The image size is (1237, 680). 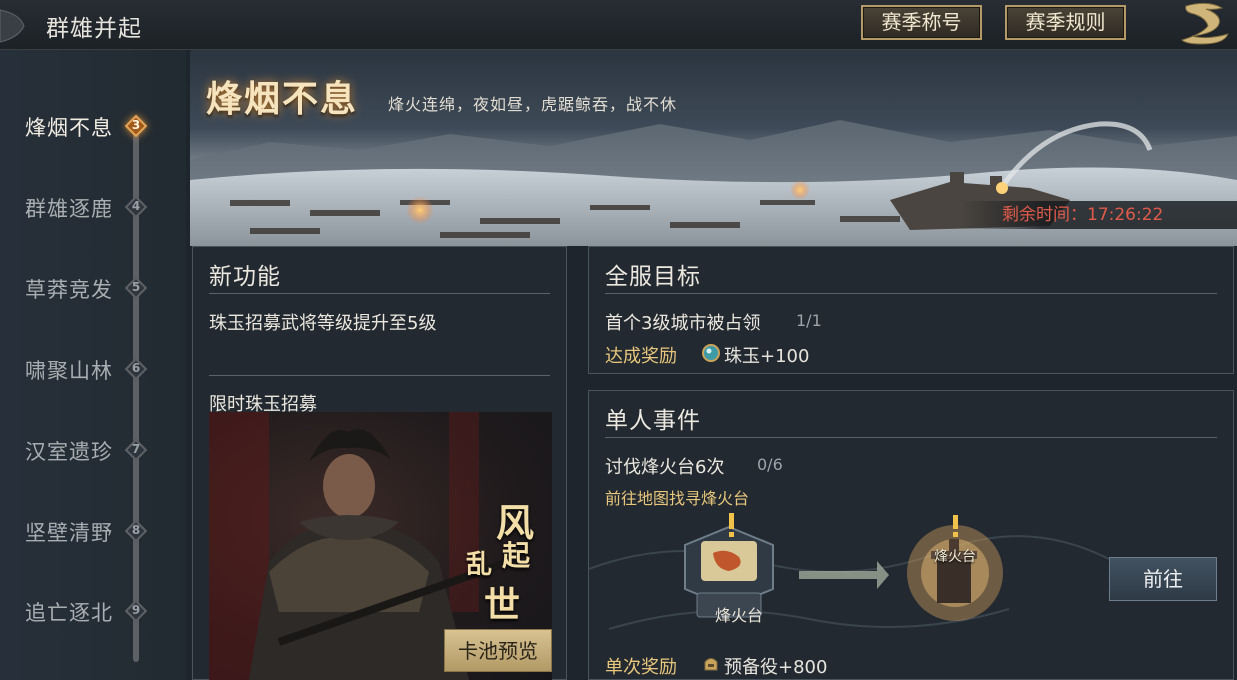 I want to click on sidebar-stage-item: 群雄逐鹿 4, so click(x=93, y=207).